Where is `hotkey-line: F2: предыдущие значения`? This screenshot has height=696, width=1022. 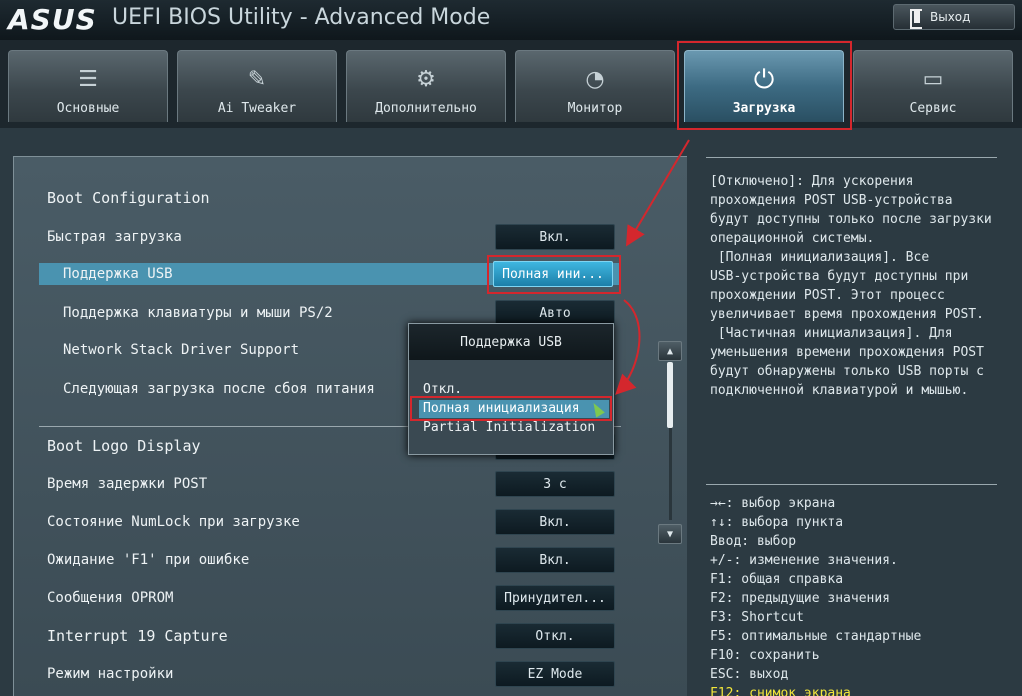
hotkey-line: F2: предыдущие значения is located at coordinates (800, 598).